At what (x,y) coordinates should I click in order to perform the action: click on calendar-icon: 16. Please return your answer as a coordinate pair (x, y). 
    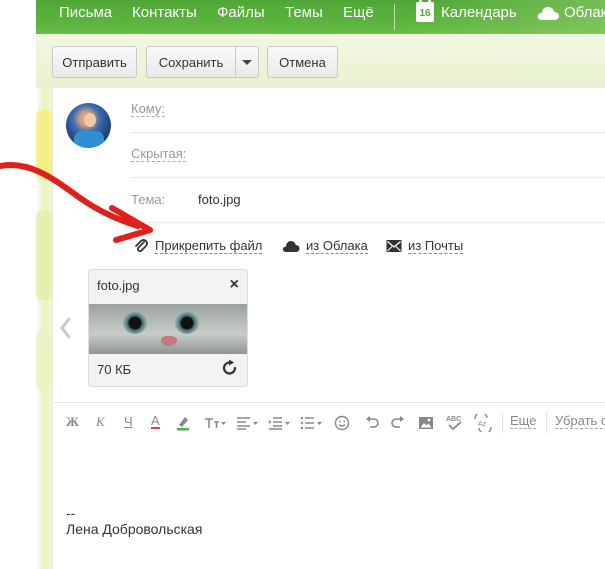
    Looking at the image, I should click on (425, 11).